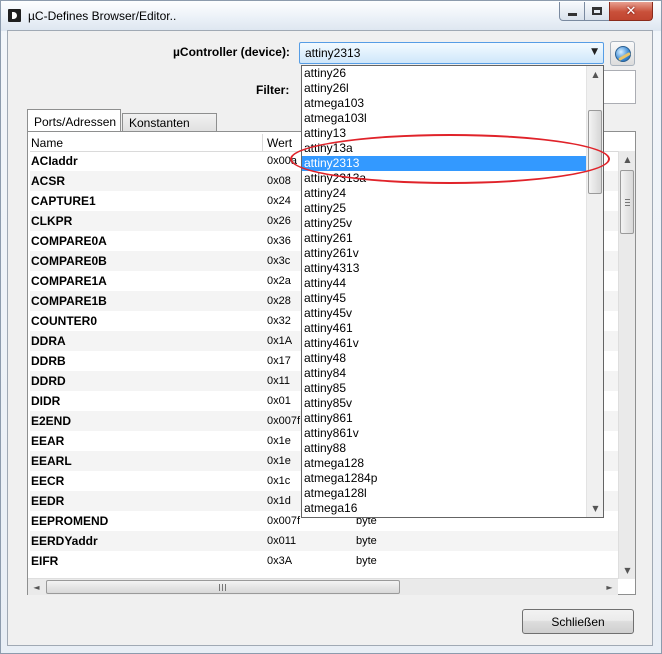 The width and height of the screenshot is (662, 654). I want to click on globe-icon, so click(623, 54).